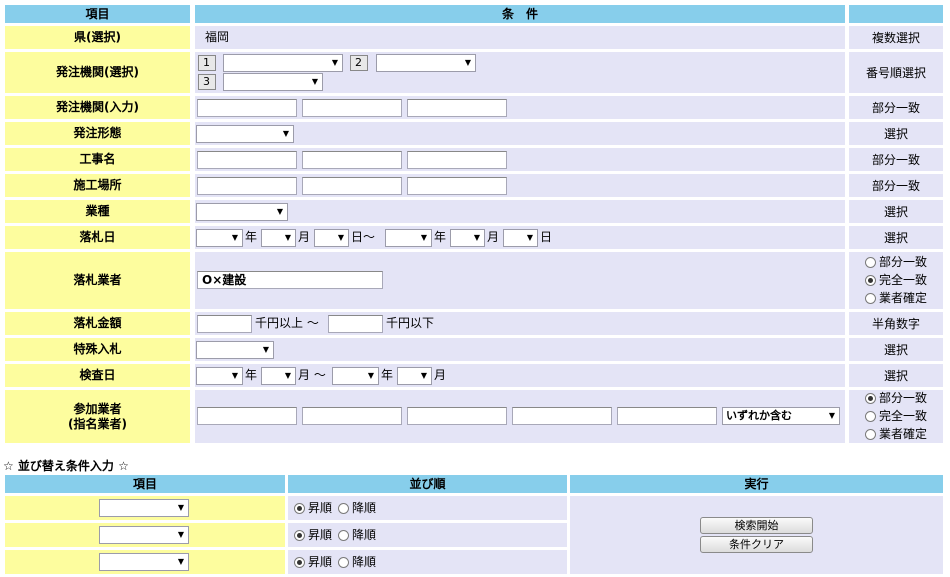  Describe the element at coordinates (870, 262) in the screenshot. I see `radio-icon` at that location.